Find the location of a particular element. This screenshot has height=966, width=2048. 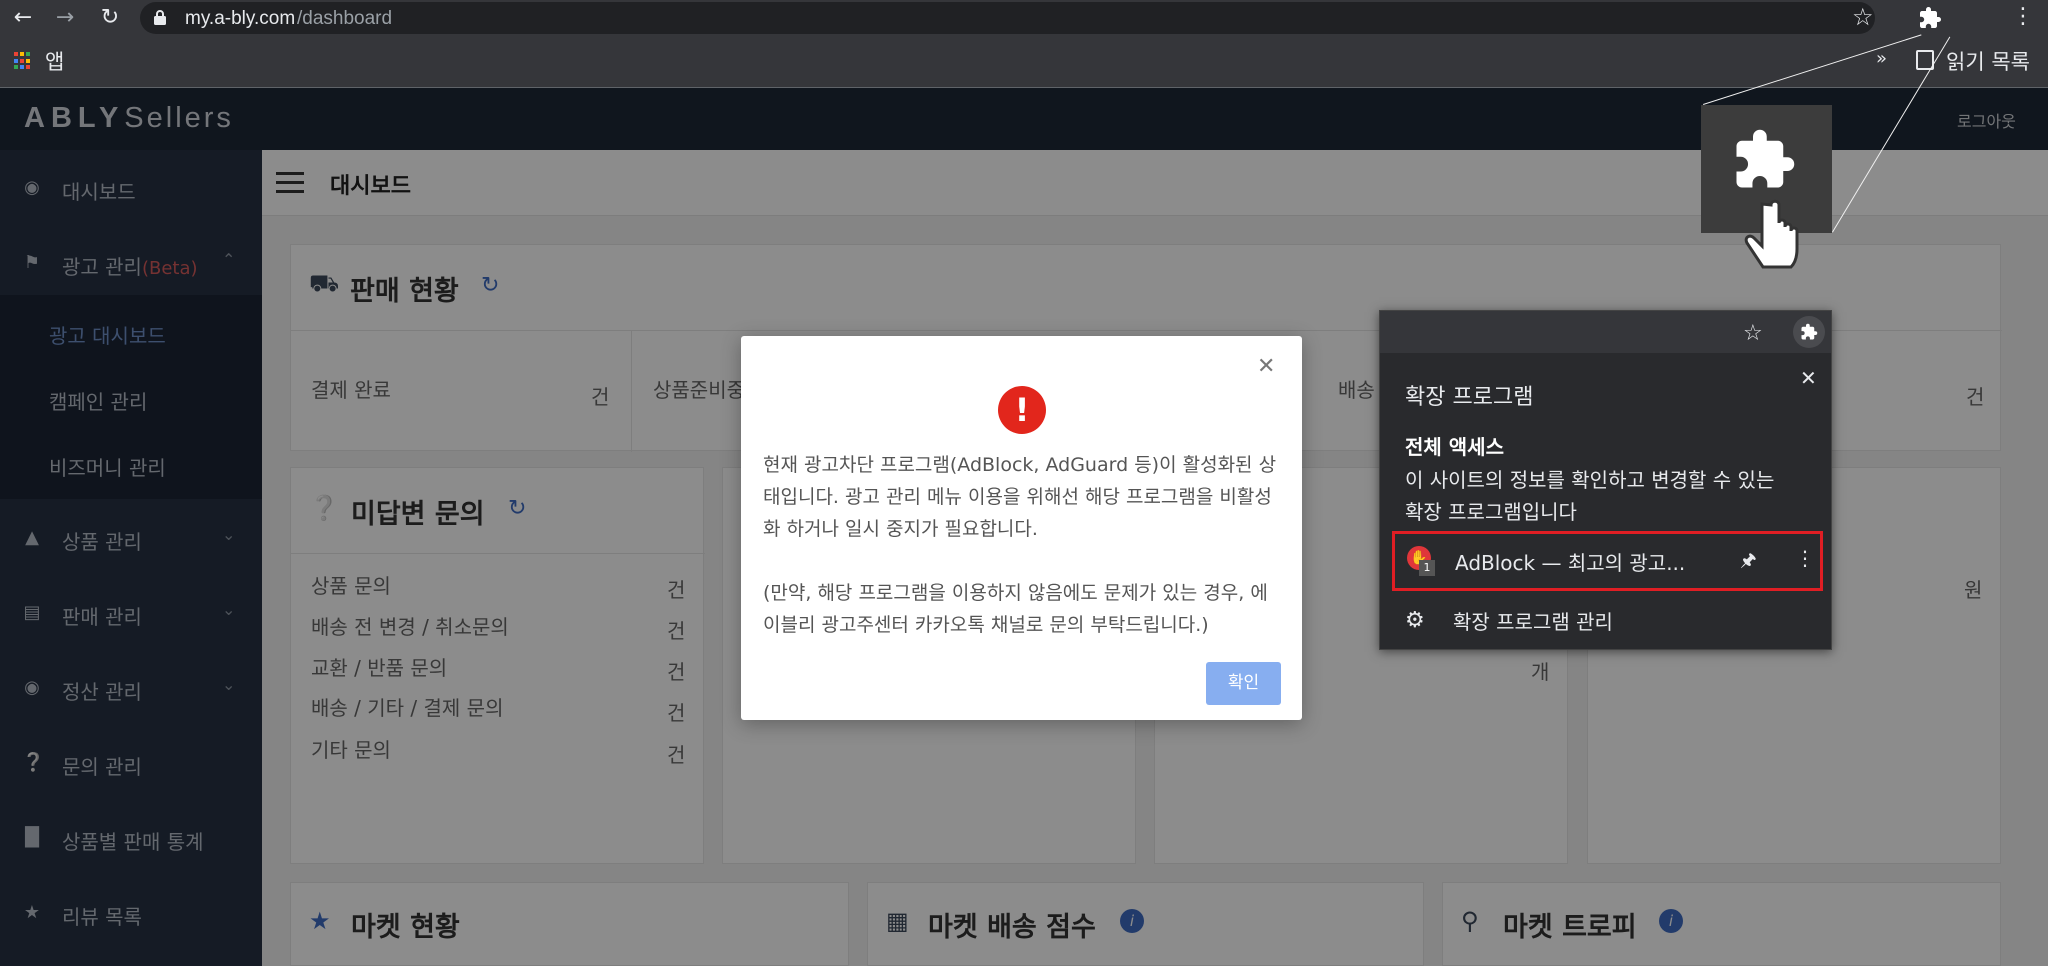

manage-extensions-link: 확장 프로그램 관리 is located at coordinates (1533, 620).